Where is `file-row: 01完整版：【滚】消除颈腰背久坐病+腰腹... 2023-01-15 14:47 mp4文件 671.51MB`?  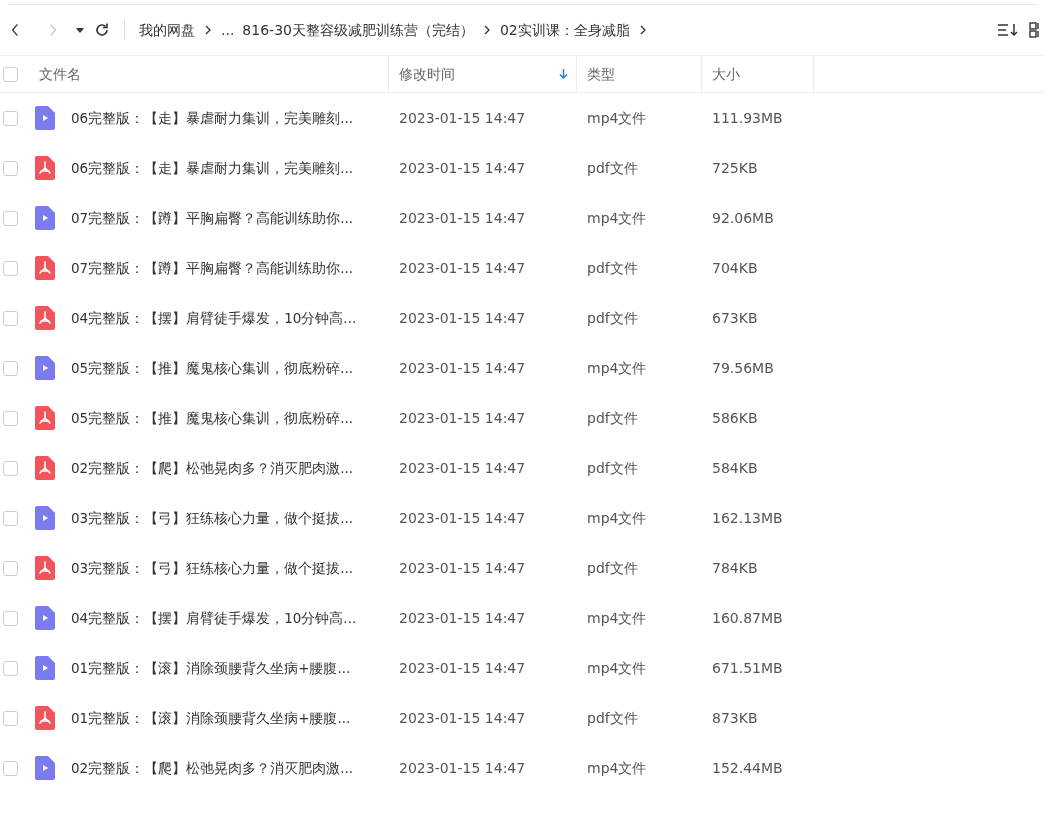
file-row: 01完整版：【滚】消除颈腰背久坐病+腰腹... 2023-01-15 14:47 mp4文件 671.51MB is located at coordinates (522, 668).